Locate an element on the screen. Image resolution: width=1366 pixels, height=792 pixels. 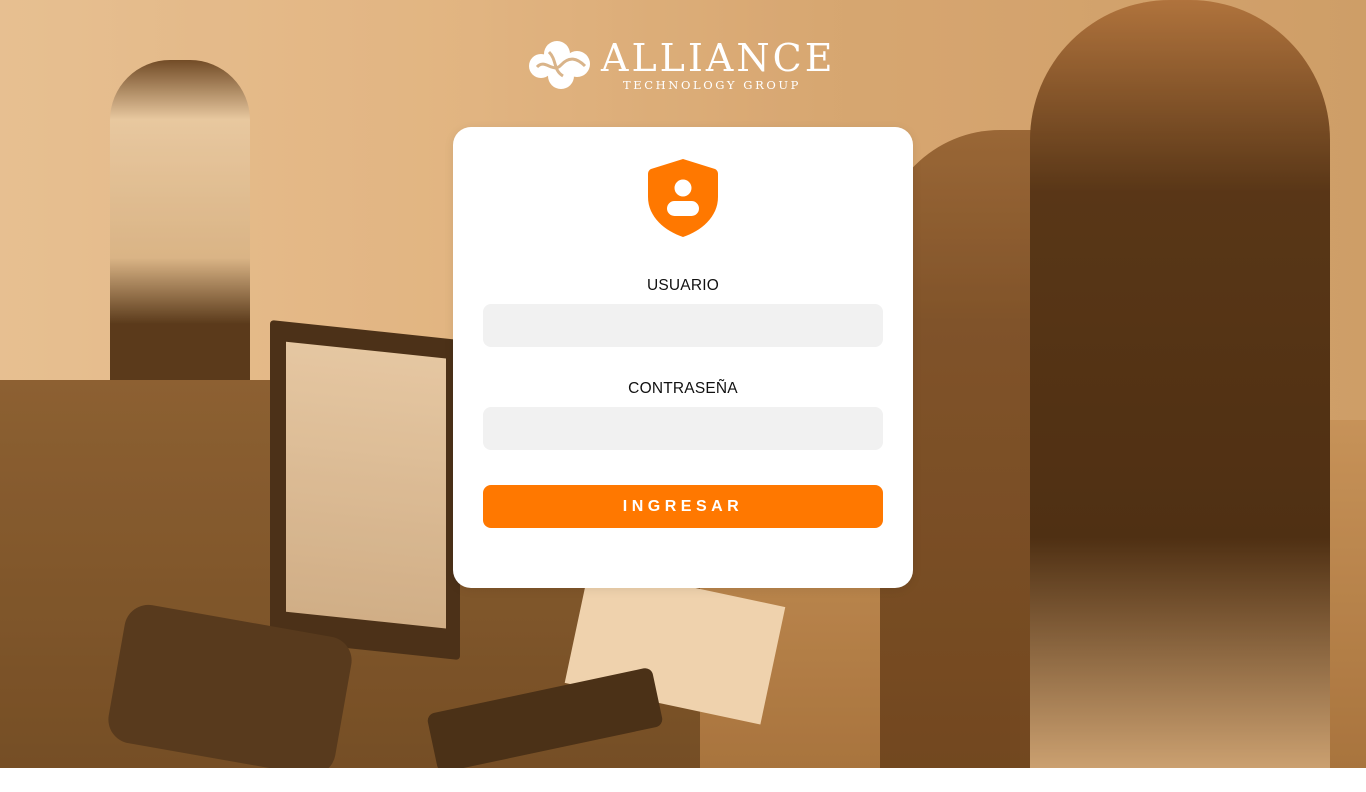
brand-logo: ALLIANCE TECHNOLOGY GROUP is located at coordinates (687, 66).